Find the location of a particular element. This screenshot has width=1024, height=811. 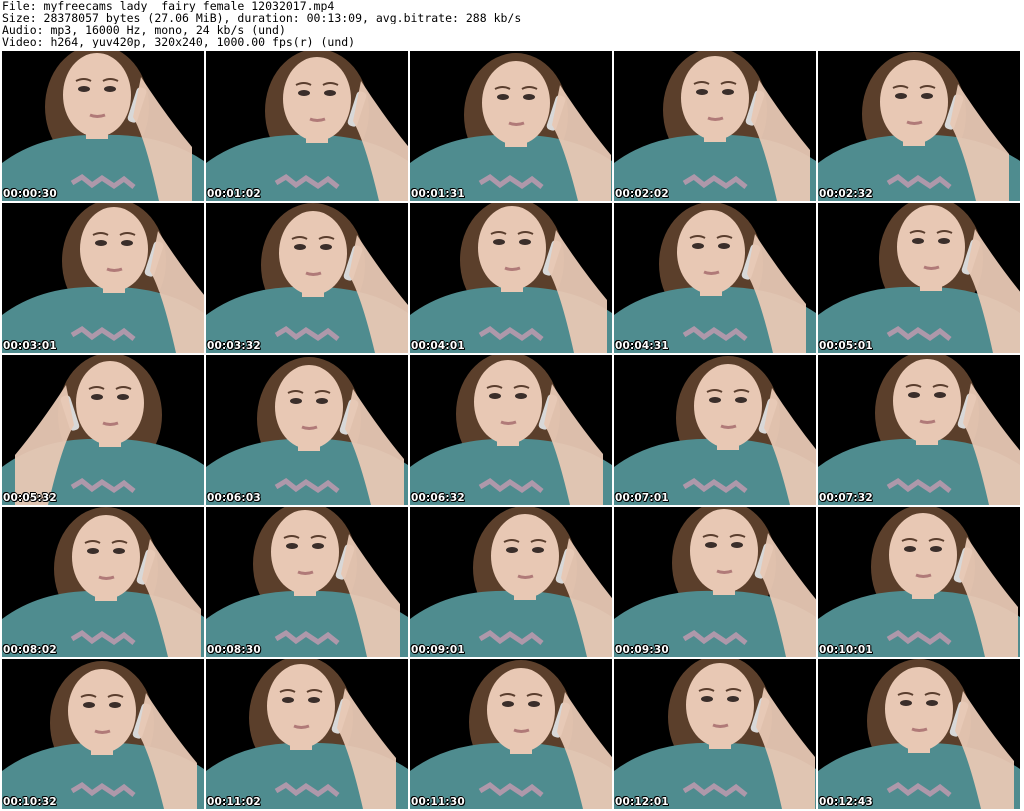

video-thumbnail: 00:04:31 is located at coordinates (715, 278).